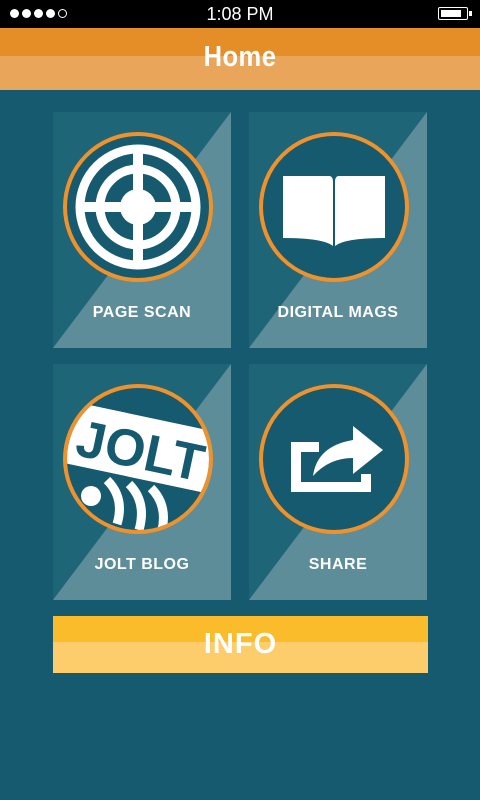 The width and height of the screenshot is (480, 800). Describe the element at coordinates (451, 13) in the screenshot. I see `battery-fill` at that location.